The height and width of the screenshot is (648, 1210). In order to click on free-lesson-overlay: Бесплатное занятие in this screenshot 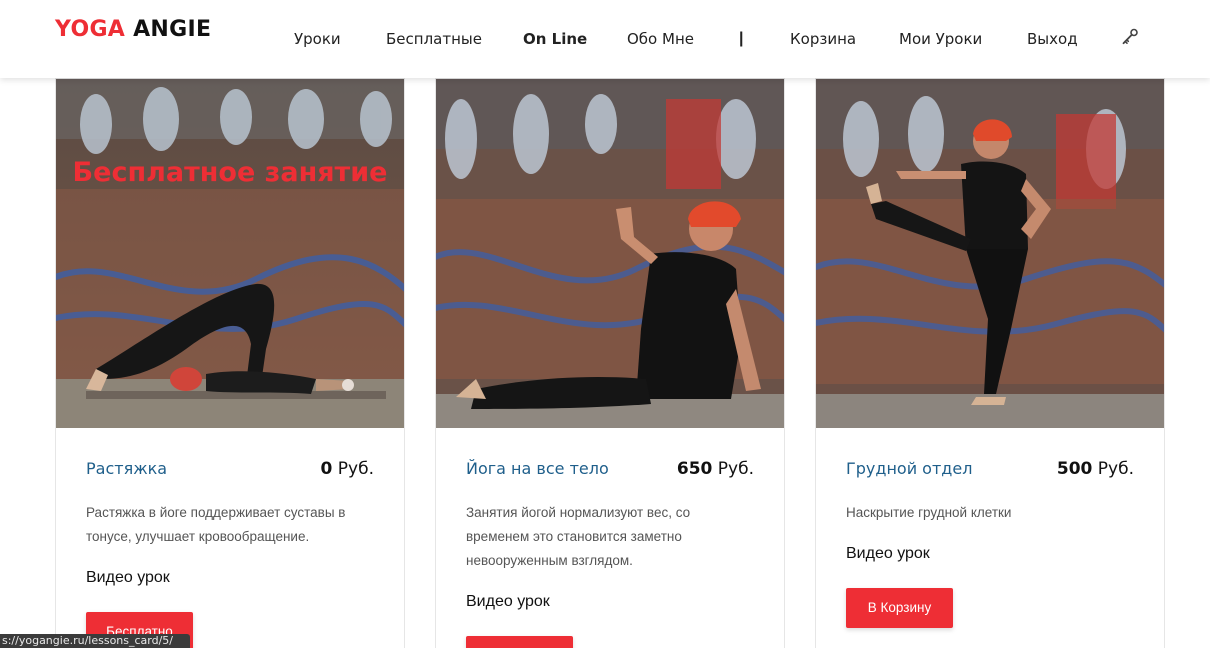, I will do `click(230, 172)`.